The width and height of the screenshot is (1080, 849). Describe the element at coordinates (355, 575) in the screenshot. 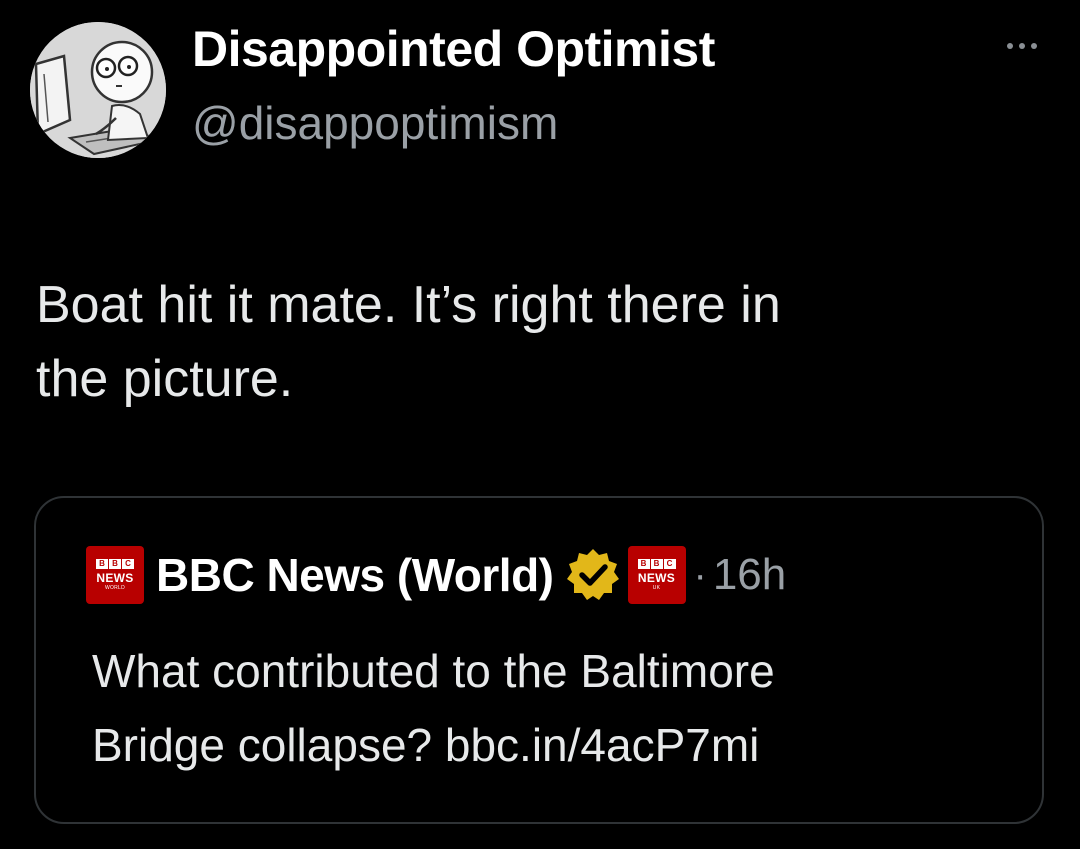

I see `quoted-display-name: BBC News (World)` at that location.